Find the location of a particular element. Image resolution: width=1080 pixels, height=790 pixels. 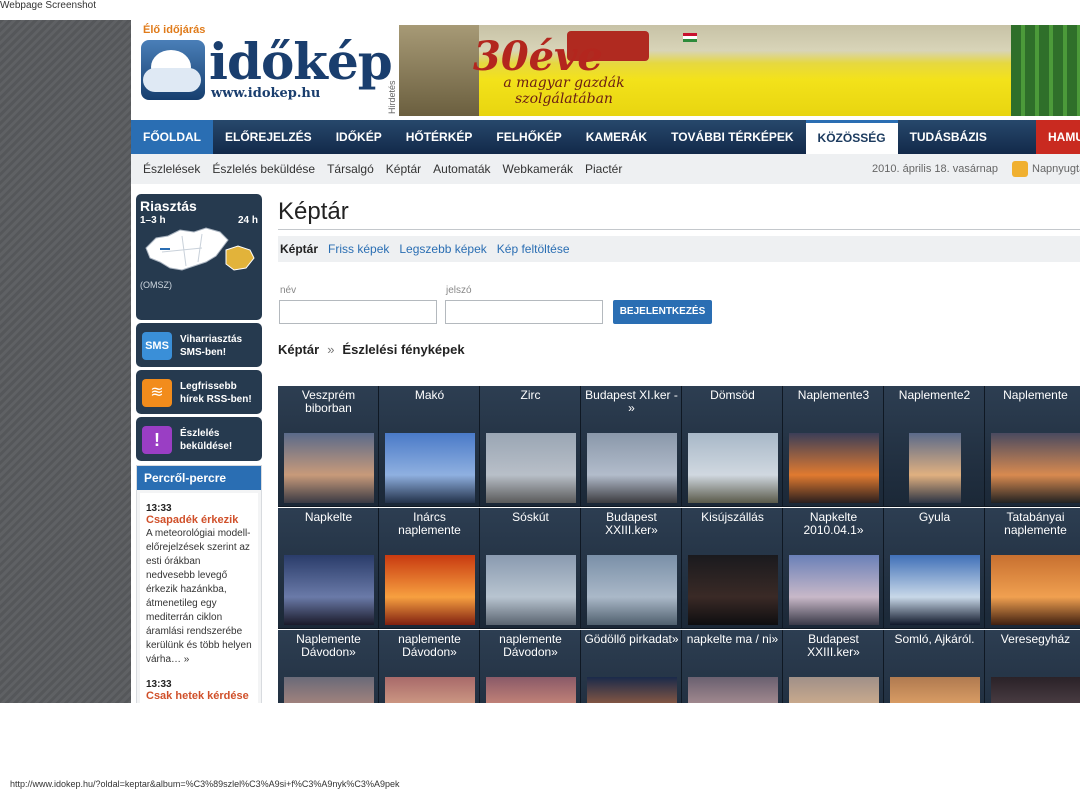

gallery-item-caption: Veszprém biborban is located at coordinates (328, 402).